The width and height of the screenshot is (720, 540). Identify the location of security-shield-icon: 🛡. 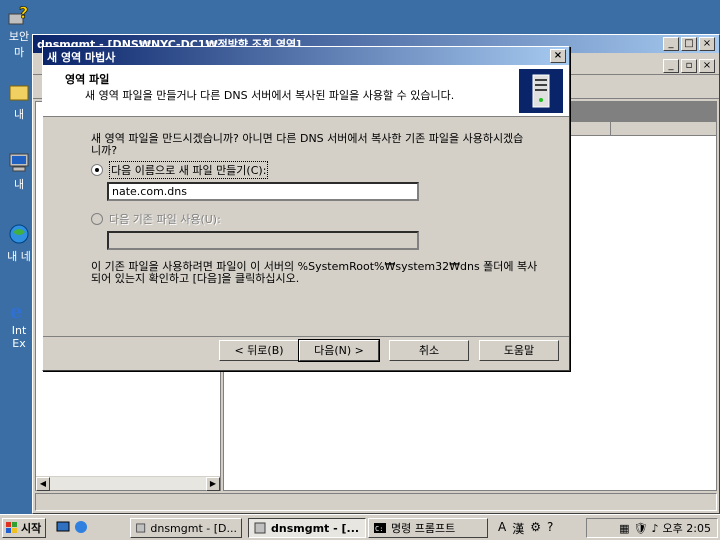
(641, 528).